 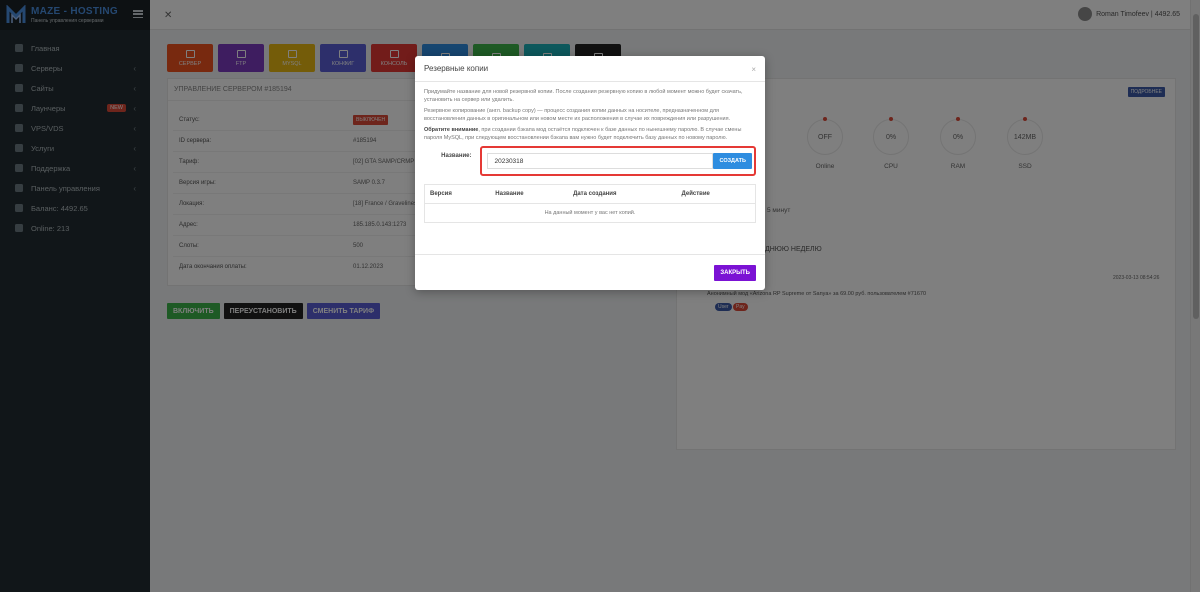 I want to click on modal-title: Резервные копии, so click(x=456, y=68).